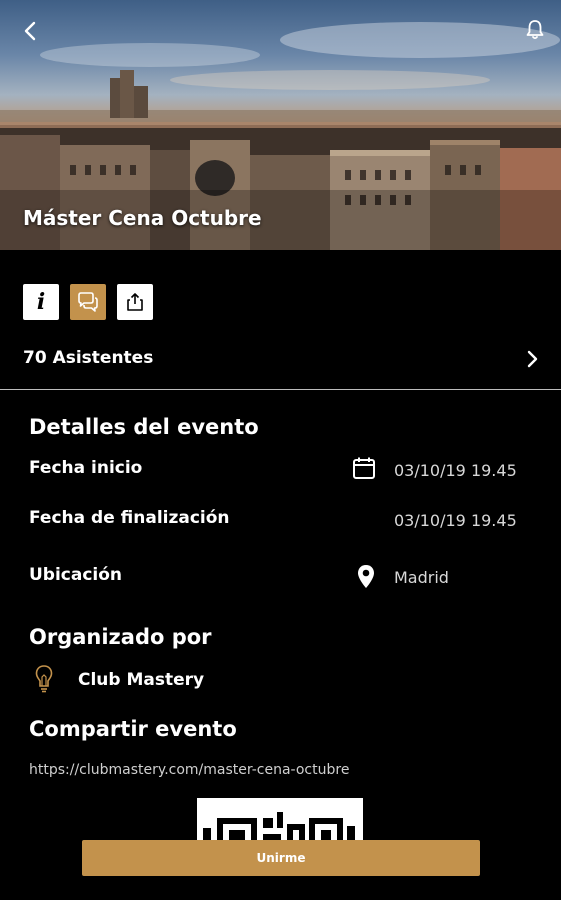 This screenshot has width=561, height=900. What do you see at coordinates (455, 470) in the screenshot?
I see `start-date-value: 03/10/19 19.45` at bounding box center [455, 470].